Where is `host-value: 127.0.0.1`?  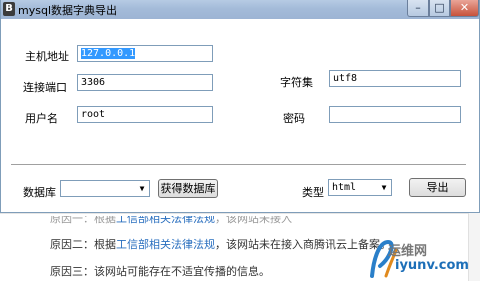 host-value: 127.0.0.1 is located at coordinates (108, 53).